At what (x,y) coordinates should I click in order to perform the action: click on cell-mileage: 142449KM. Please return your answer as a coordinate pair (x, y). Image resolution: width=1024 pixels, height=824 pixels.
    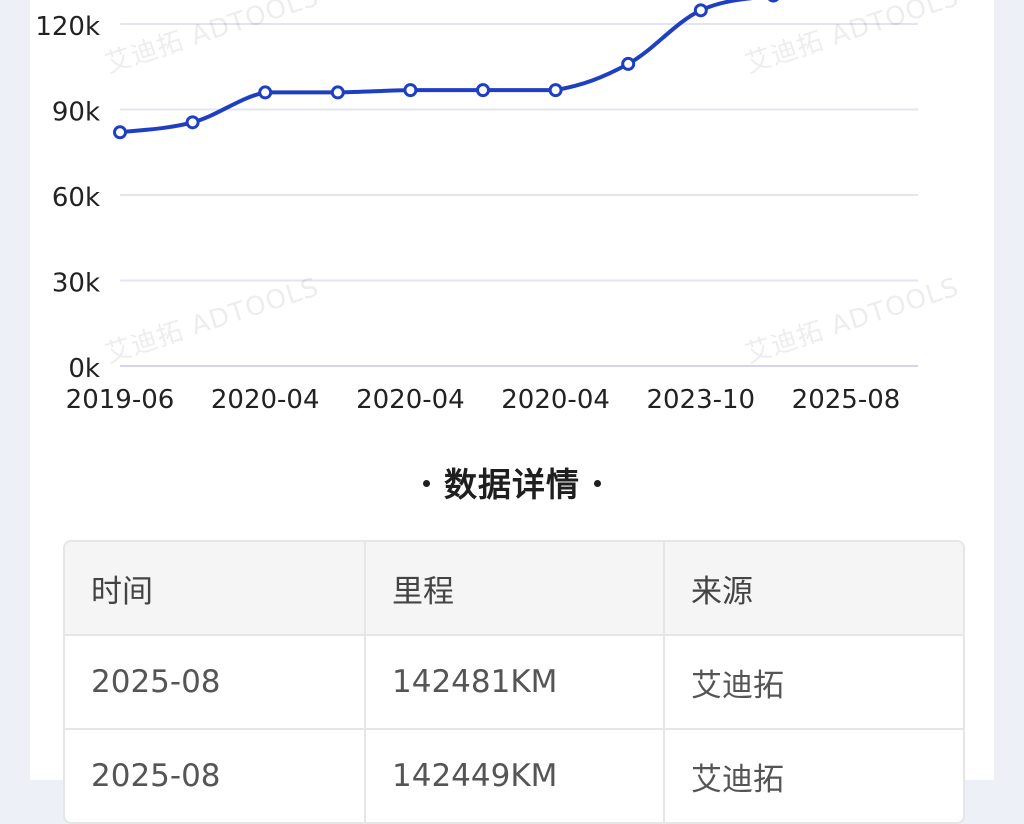
    Looking at the image, I should click on (513, 776).